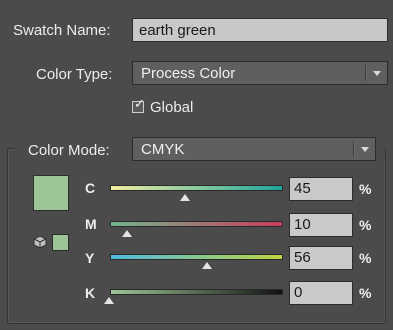 This screenshot has width=393, height=330. Describe the element at coordinates (51, 193) in the screenshot. I see `color-preview-swatch` at that location.